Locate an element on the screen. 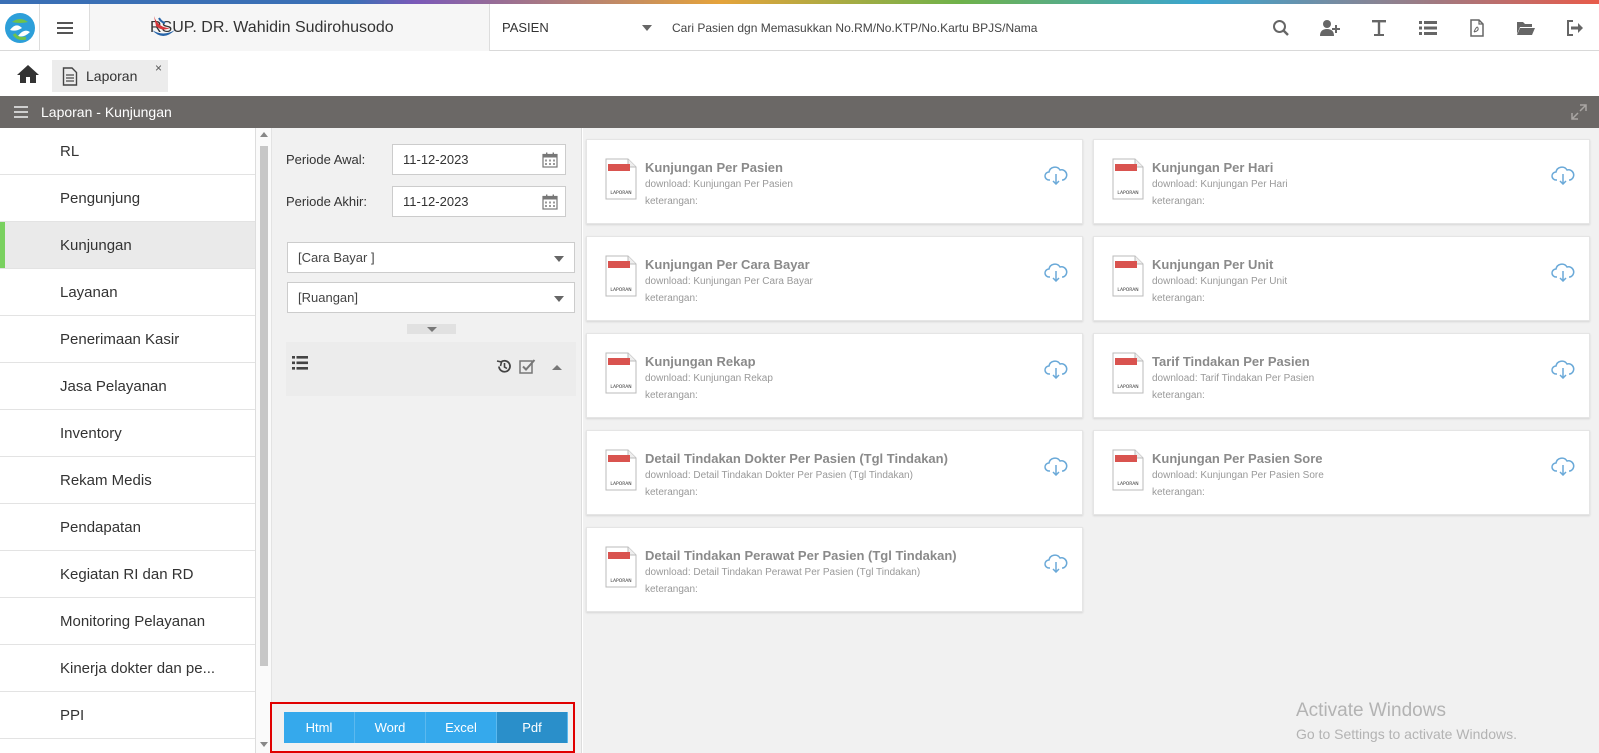  patient-search-input is located at coordinates (952, 28).